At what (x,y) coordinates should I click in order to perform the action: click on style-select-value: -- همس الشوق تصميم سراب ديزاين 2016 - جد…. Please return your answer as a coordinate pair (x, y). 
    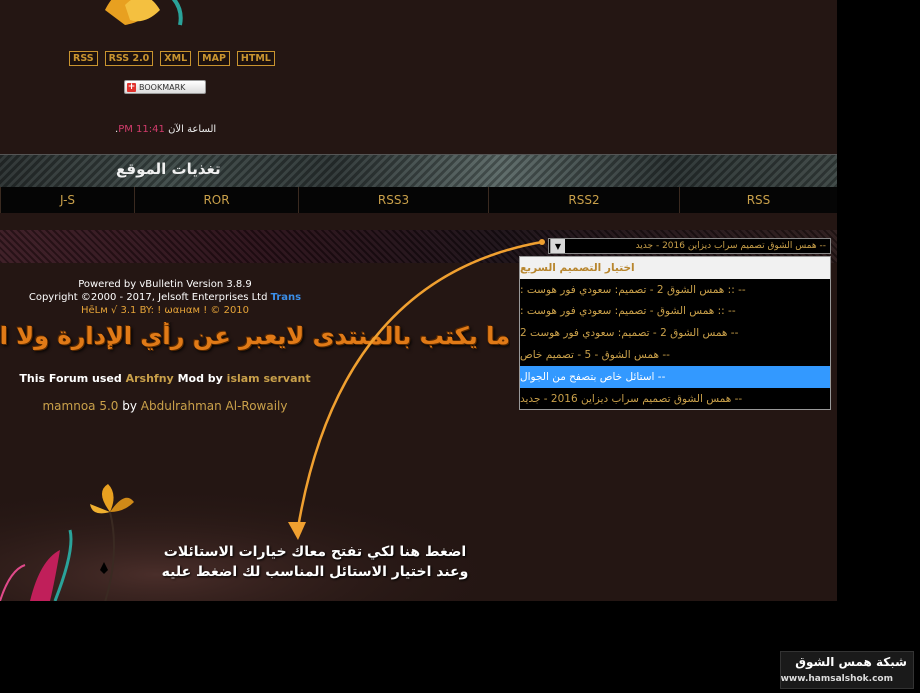
    Looking at the image, I should click on (730, 246).